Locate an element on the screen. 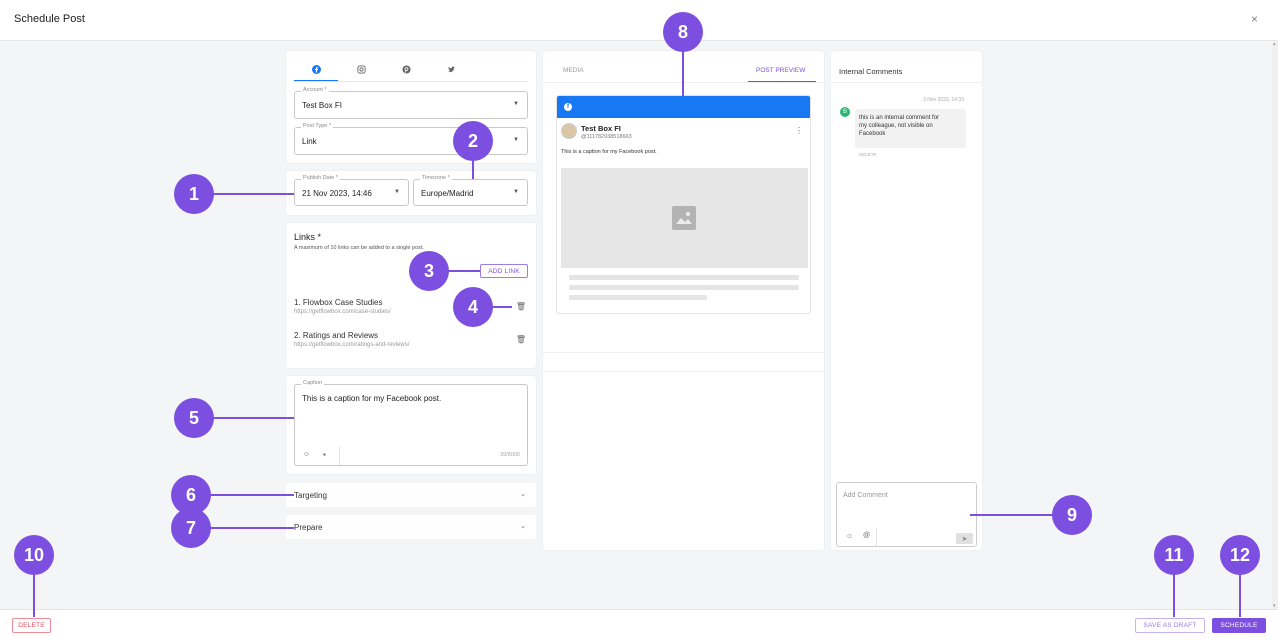 This screenshot has width=1278, height=641. facebook-icon is located at coordinates (316, 69).